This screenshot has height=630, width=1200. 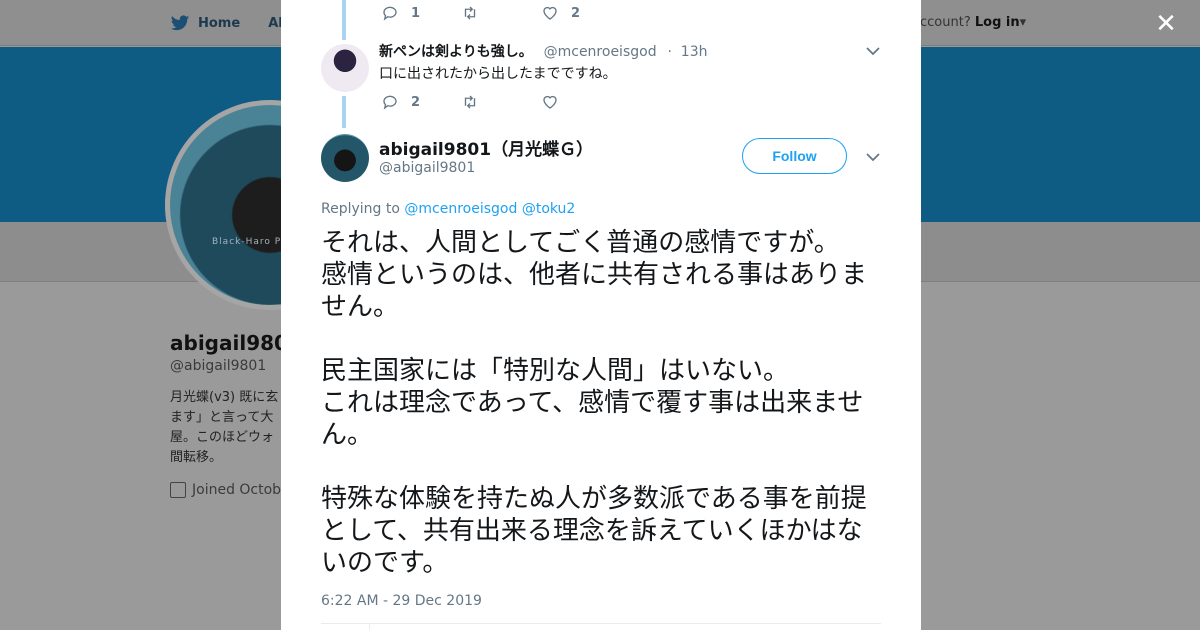 I want to click on reply-button: 1, so click(x=421, y=13).